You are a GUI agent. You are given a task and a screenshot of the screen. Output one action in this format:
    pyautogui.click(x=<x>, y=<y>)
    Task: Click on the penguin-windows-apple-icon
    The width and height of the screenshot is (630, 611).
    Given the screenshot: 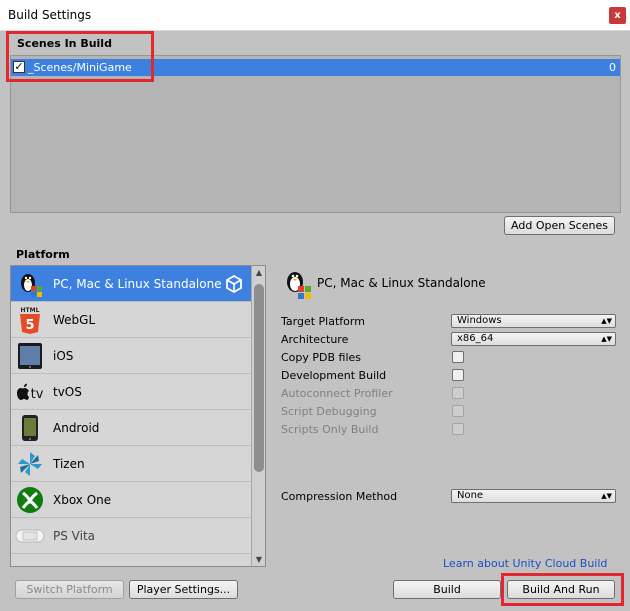 What is the action you would take?
    pyautogui.click(x=30, y=284)
    